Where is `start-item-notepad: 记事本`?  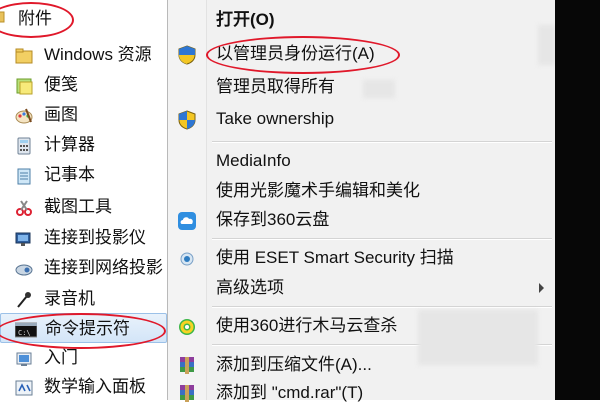
start-item-notepad: 记事本 is located at coordinates (83, 175).